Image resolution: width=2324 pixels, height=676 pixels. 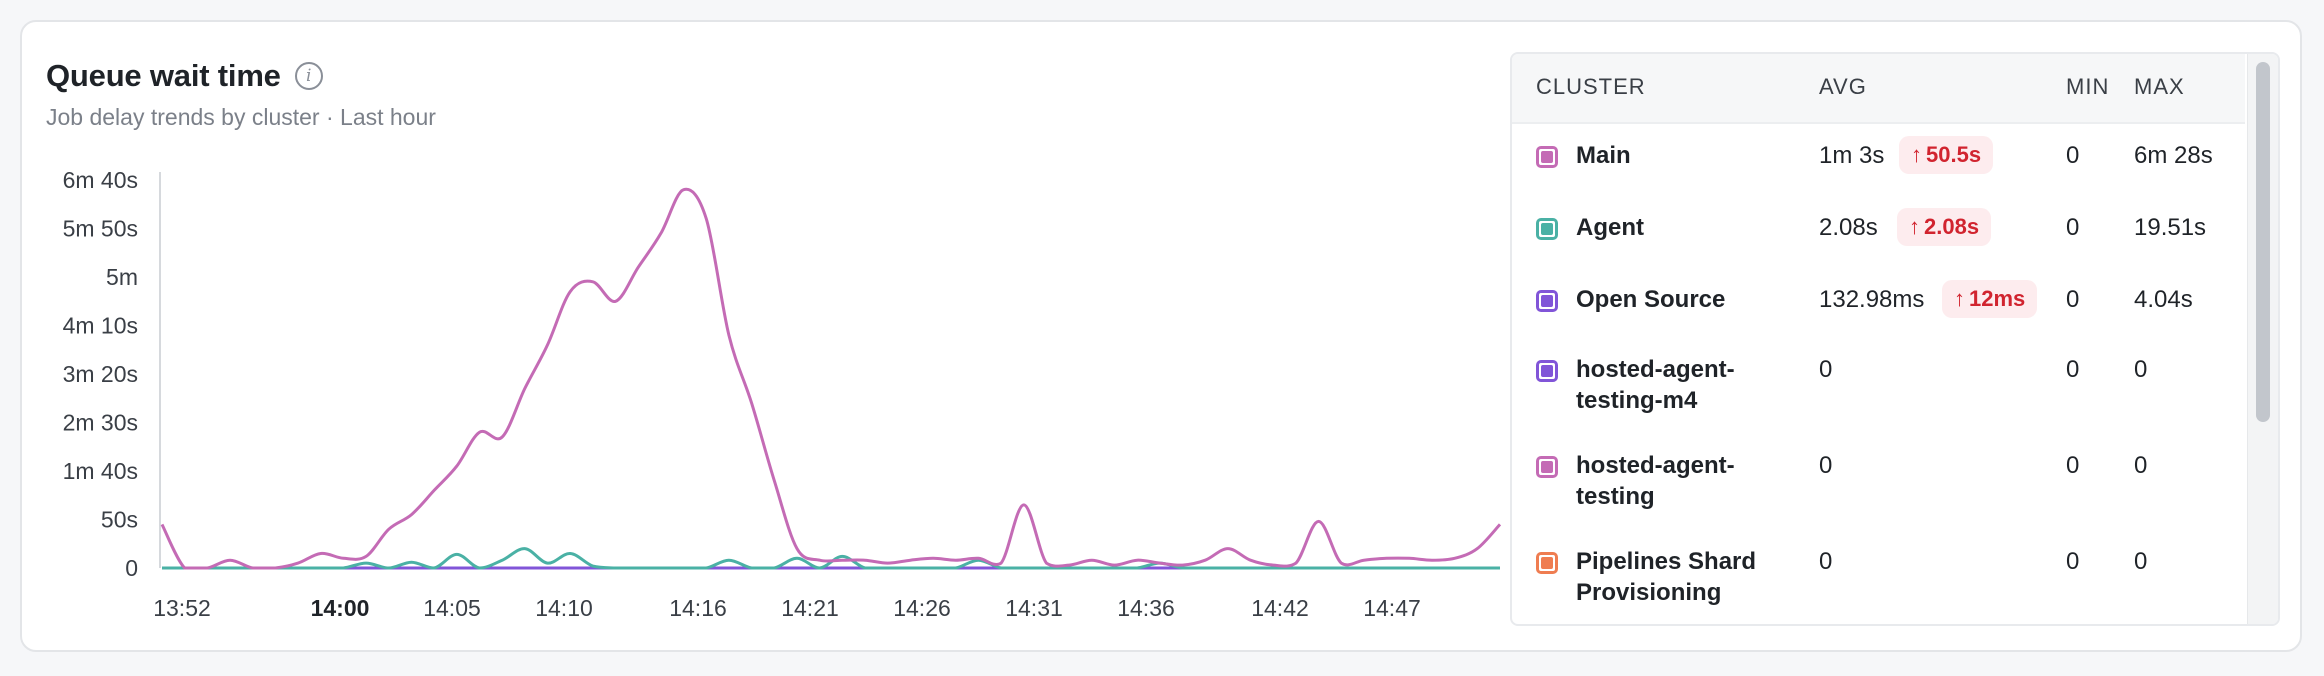 What do you see at coordinates (1848, 227) in the screenshot?
I see `avg-value: 2.08s` at bounding box center [1848, 227].